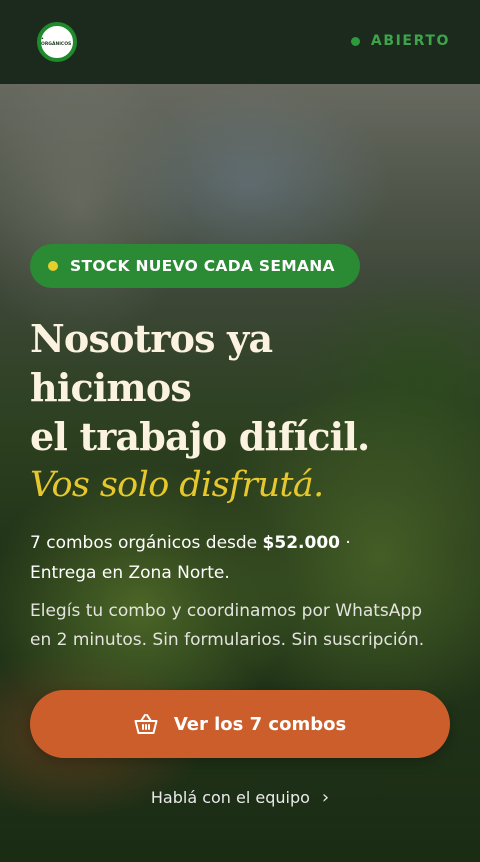 Image resolution: width=480 pixels, height=862 pixels. I want to click on headline-accent: Vos solo disfrutá., so click(177, 485).